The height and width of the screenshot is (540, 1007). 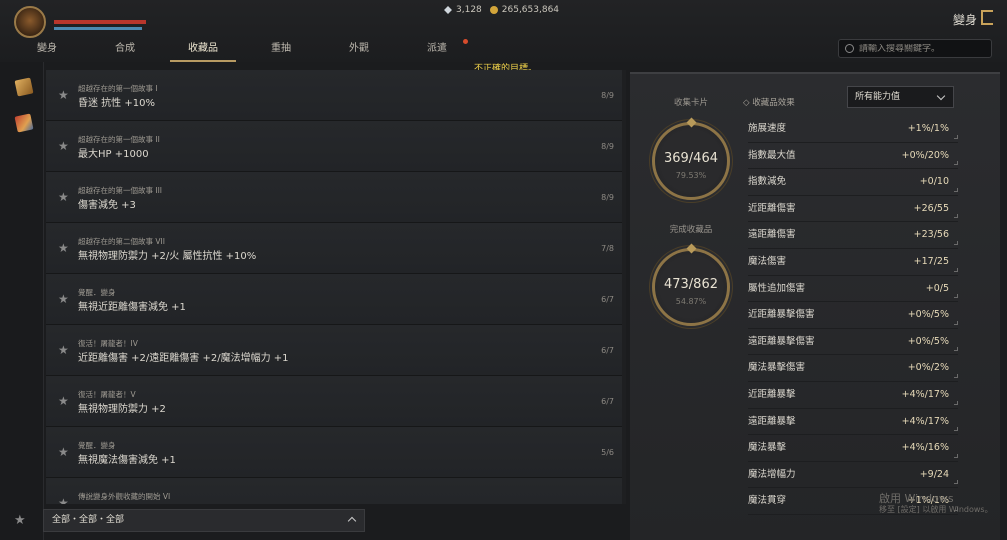 I want to click on diamond-count: 3,128, so click(x=469, y=10).